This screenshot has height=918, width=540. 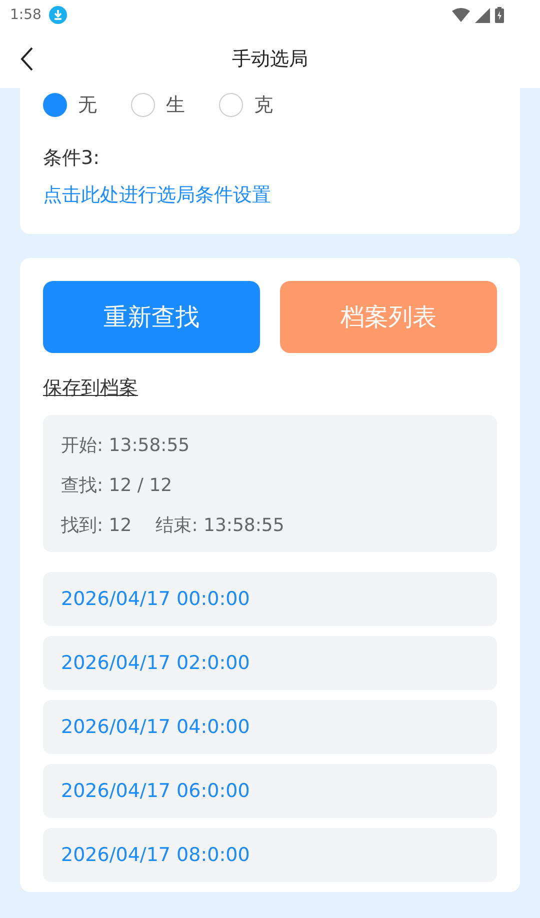 What do you see at coordinates (125, 445) in the screenshot?
I see `info-text: 开始: 13:58:55` at bounding box center [125, 445].